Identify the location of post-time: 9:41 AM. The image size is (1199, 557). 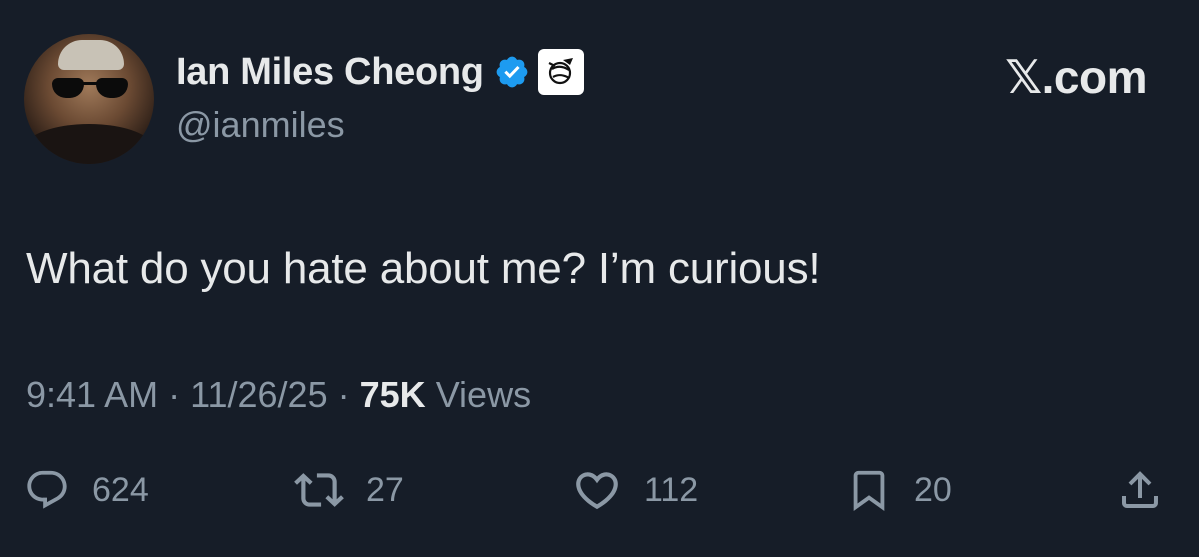
(92, 394).